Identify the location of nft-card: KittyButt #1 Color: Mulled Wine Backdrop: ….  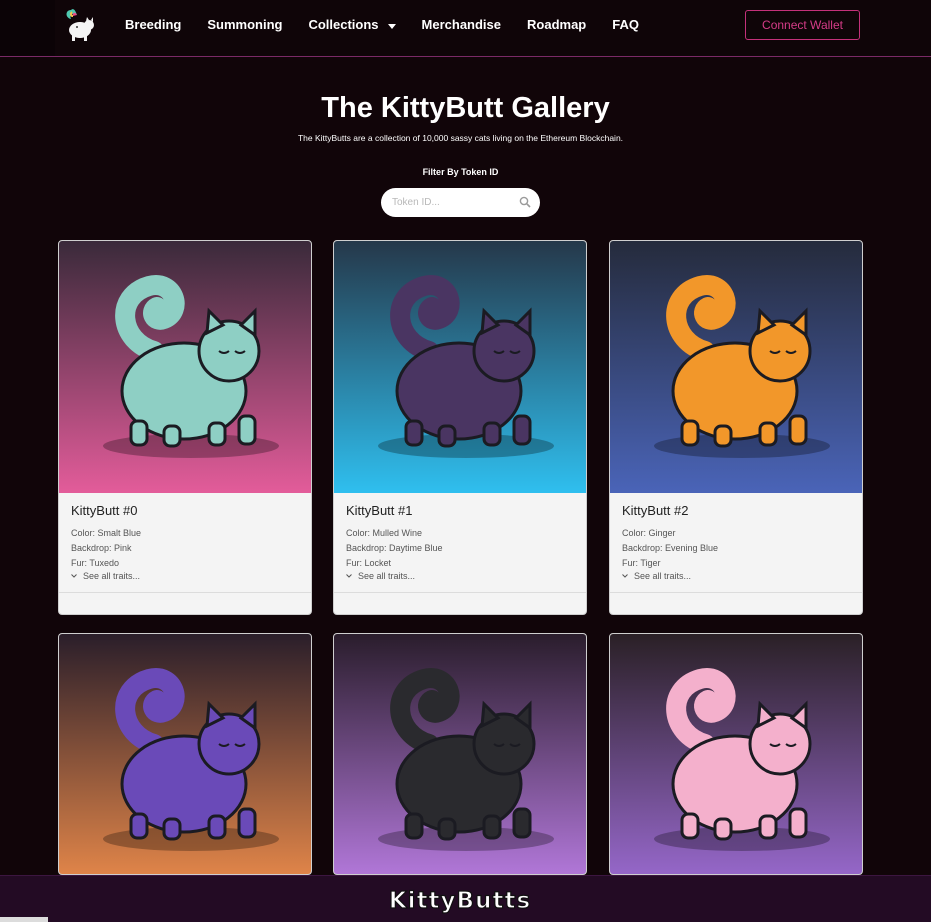
(460, 427).